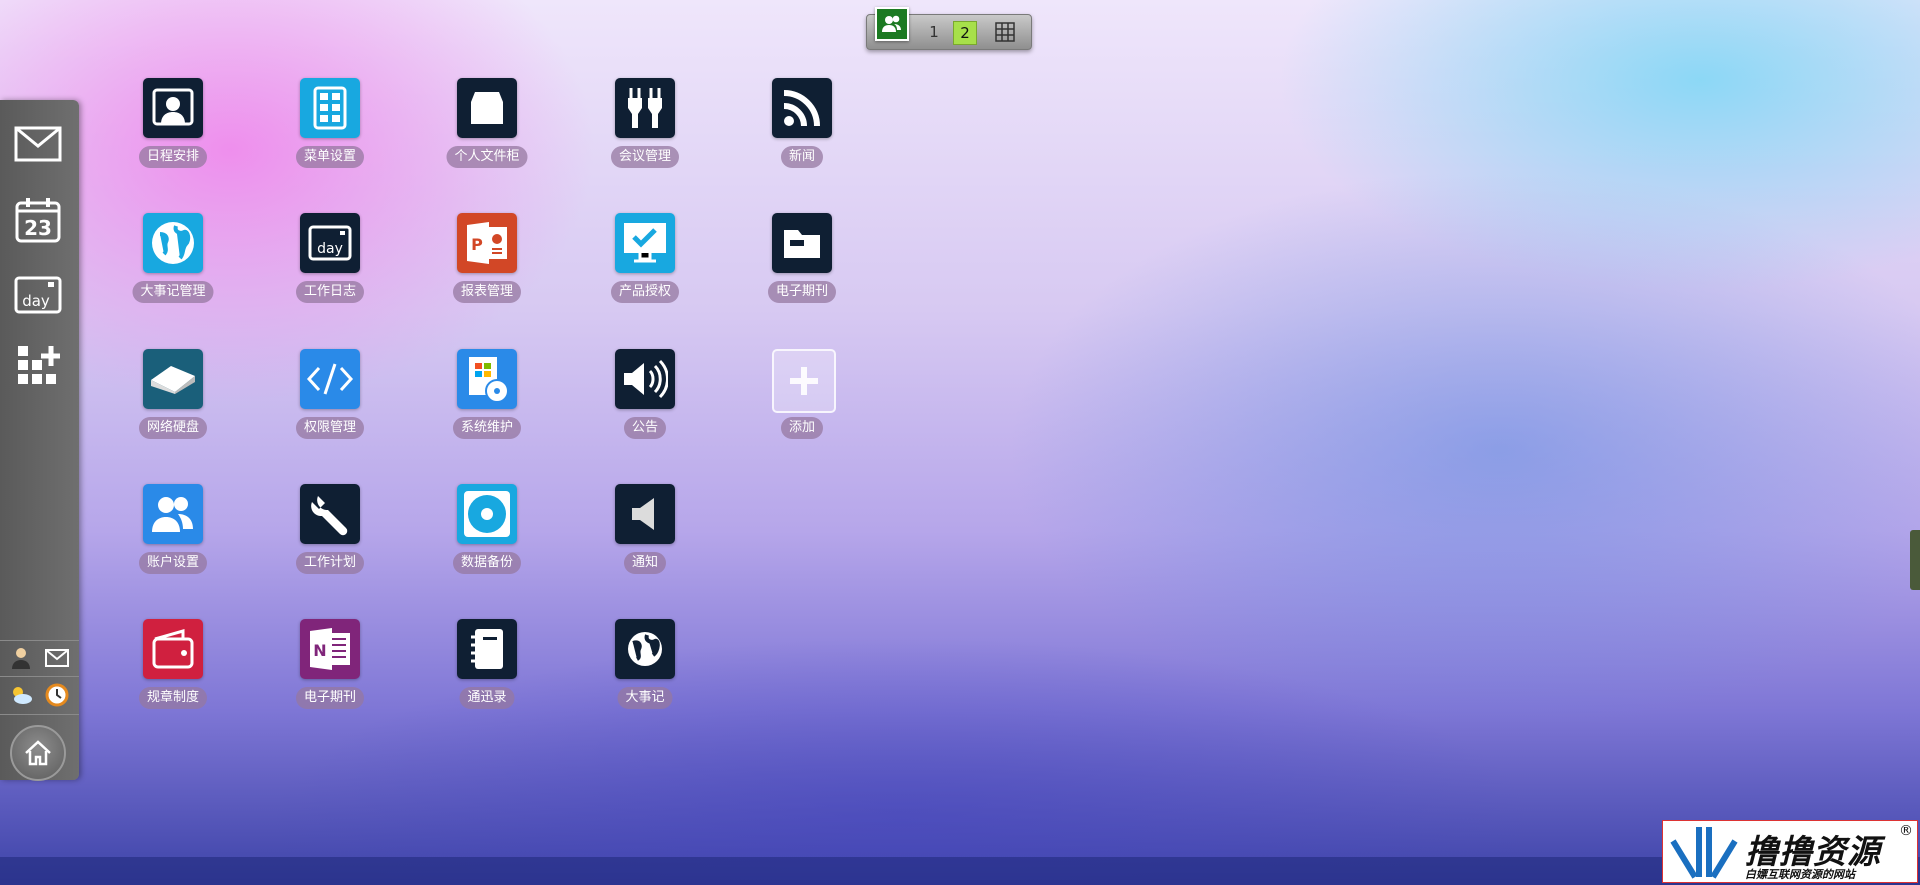 The height and width of the screenshot is (885, 1920). I want to click on schedule-icon, so click(173, 108).